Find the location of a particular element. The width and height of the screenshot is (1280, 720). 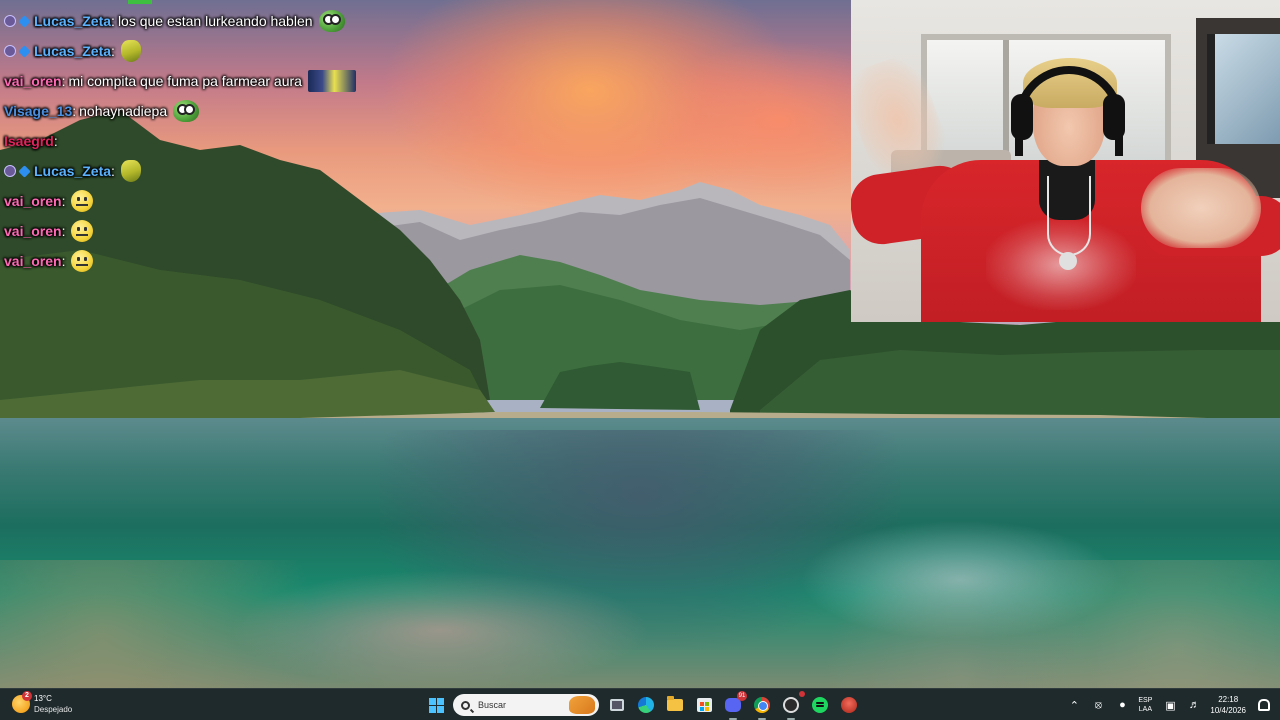

weather-widget: 2 13°C Despejado is located at coordinates (42, 703).